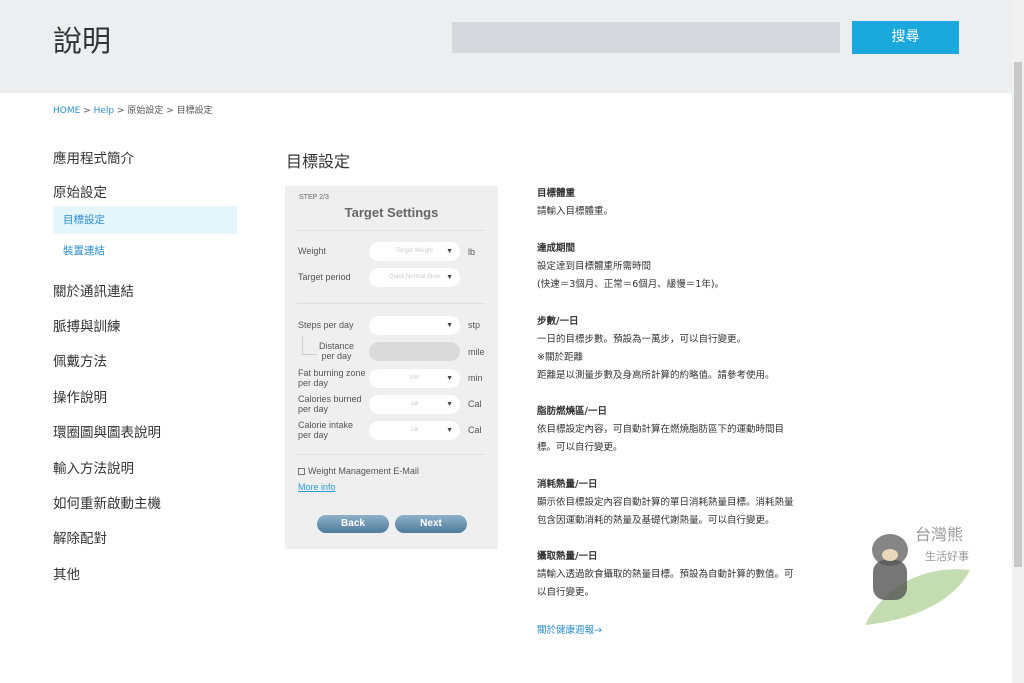  Describe the element at coordinates (326, 425) in the screenshot. I see `label-line: Calorie intake` at that location.